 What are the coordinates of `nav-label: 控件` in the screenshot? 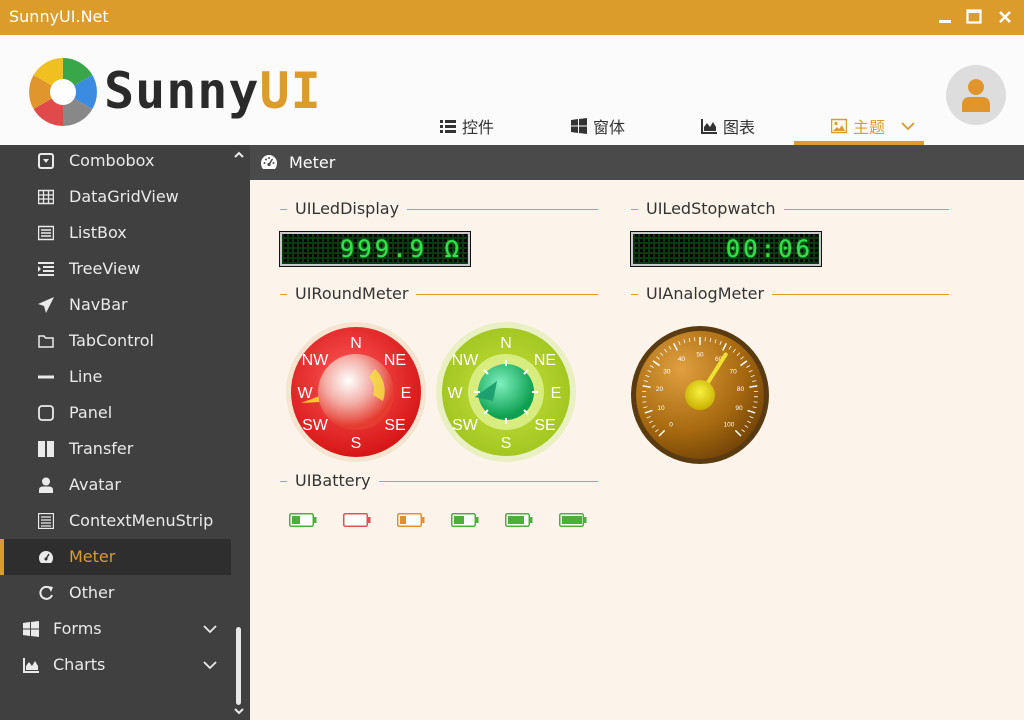 It's located at (478, 127).